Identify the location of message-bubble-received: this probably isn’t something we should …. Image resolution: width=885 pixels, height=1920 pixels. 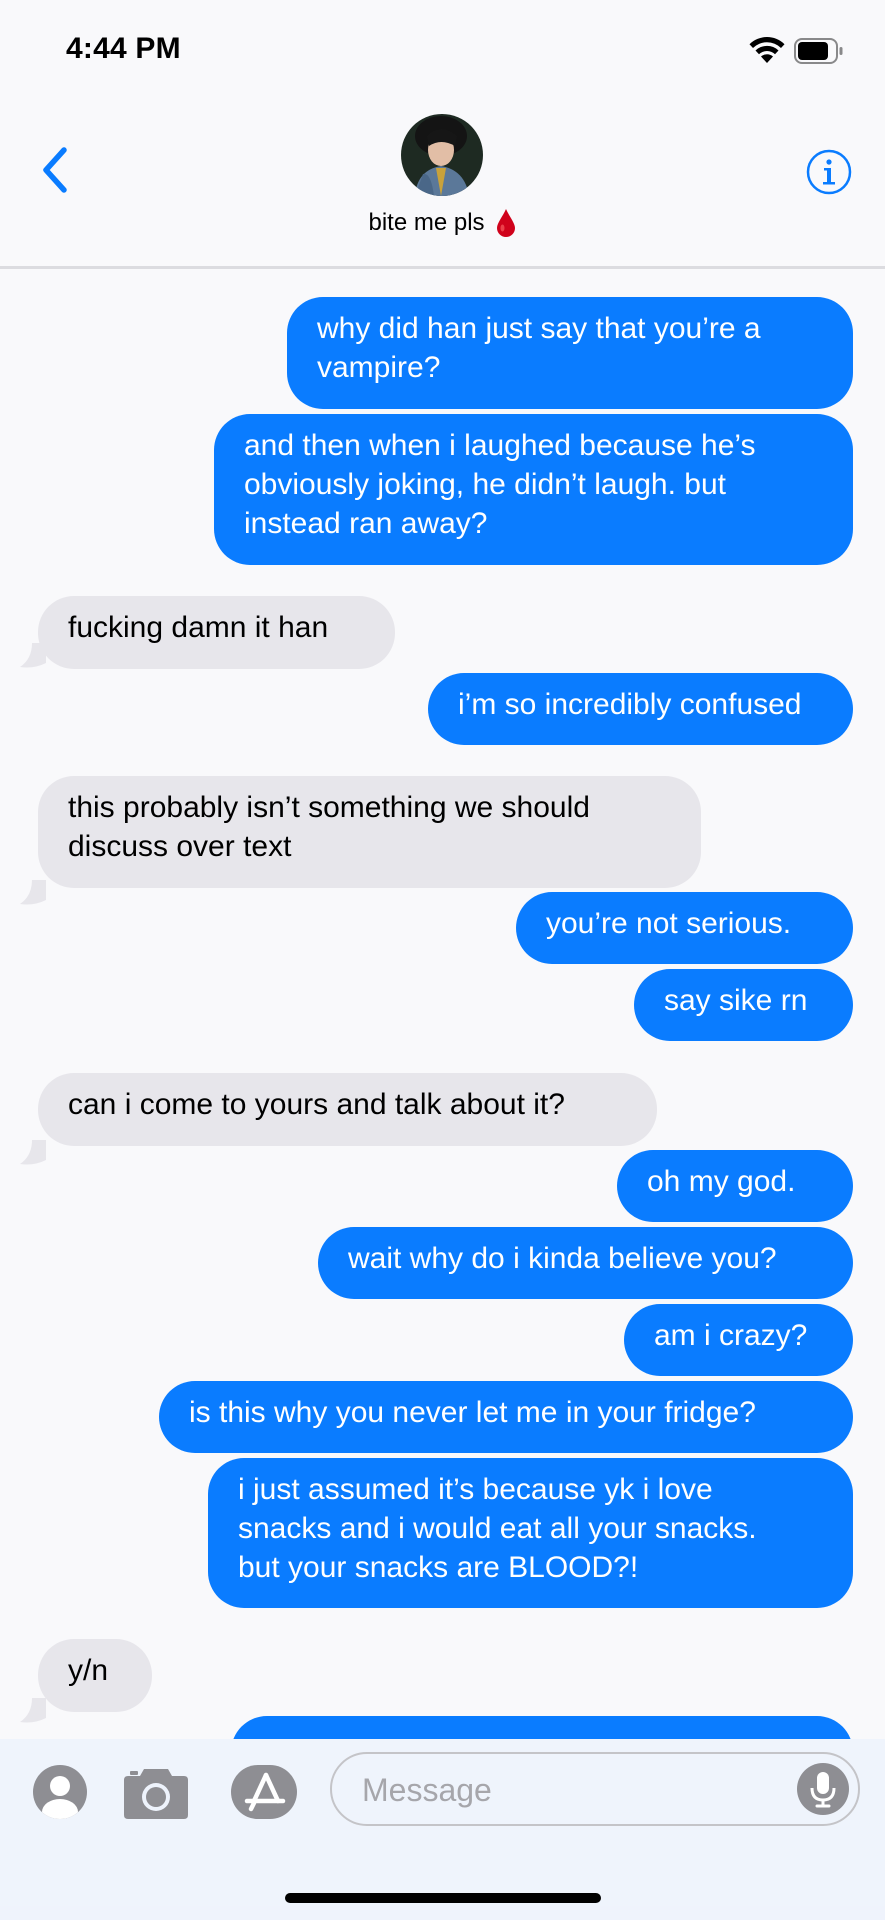
(369, 832).